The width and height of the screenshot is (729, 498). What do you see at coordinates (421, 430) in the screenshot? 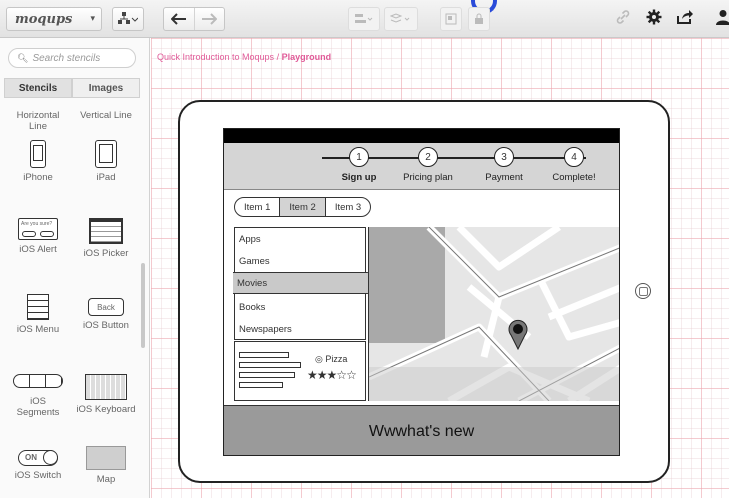
I see `whats-new-banner: Wwwhat's new` at bounding box center [421, 430].